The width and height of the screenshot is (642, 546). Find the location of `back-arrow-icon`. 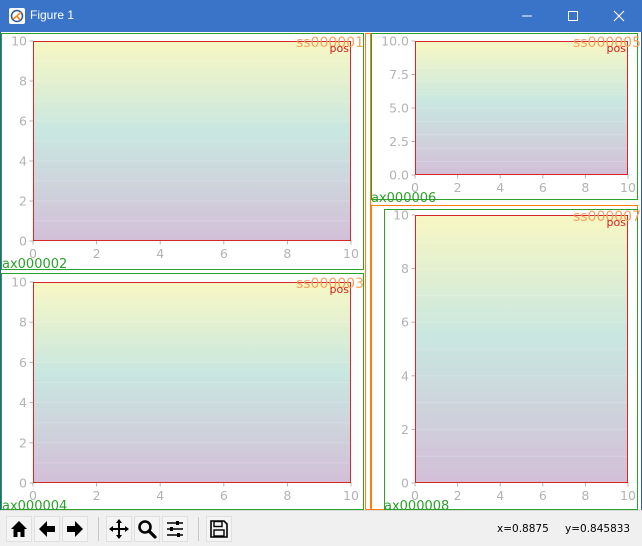

back-arrow-icon is located at coordinates (47, 529).